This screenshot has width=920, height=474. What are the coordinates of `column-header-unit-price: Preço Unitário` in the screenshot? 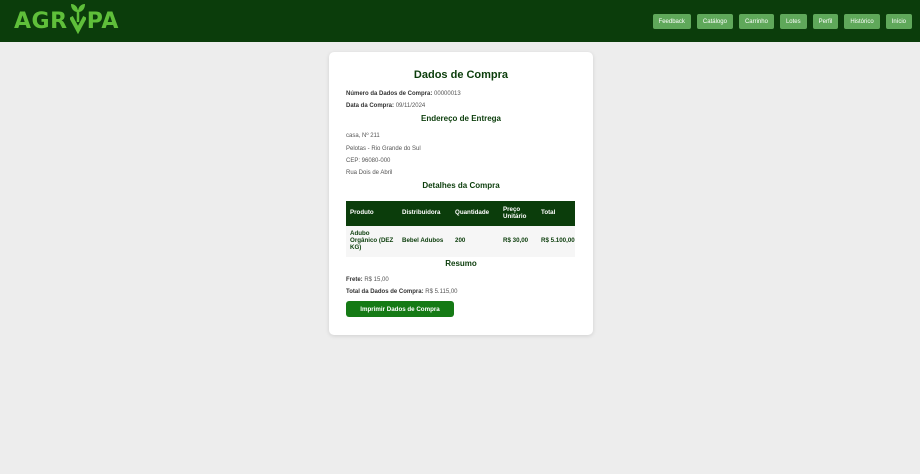 It's located at (518, 213).